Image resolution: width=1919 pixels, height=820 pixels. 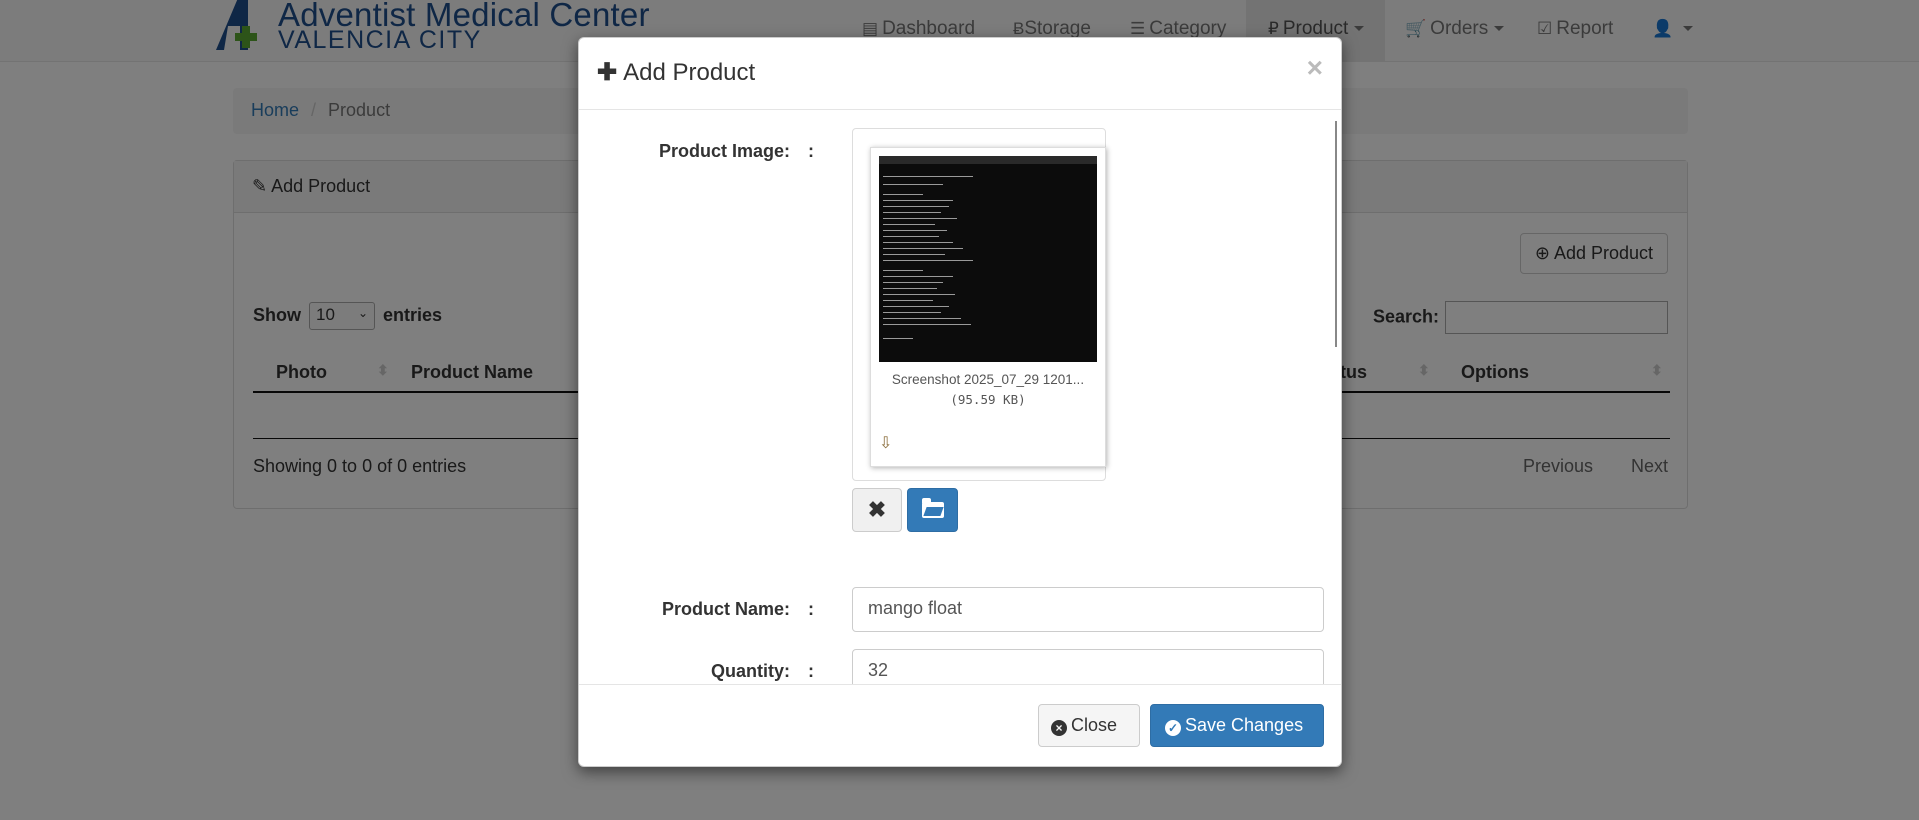 I want to click on plus-icon: ✚, so click(x=607, y=72).